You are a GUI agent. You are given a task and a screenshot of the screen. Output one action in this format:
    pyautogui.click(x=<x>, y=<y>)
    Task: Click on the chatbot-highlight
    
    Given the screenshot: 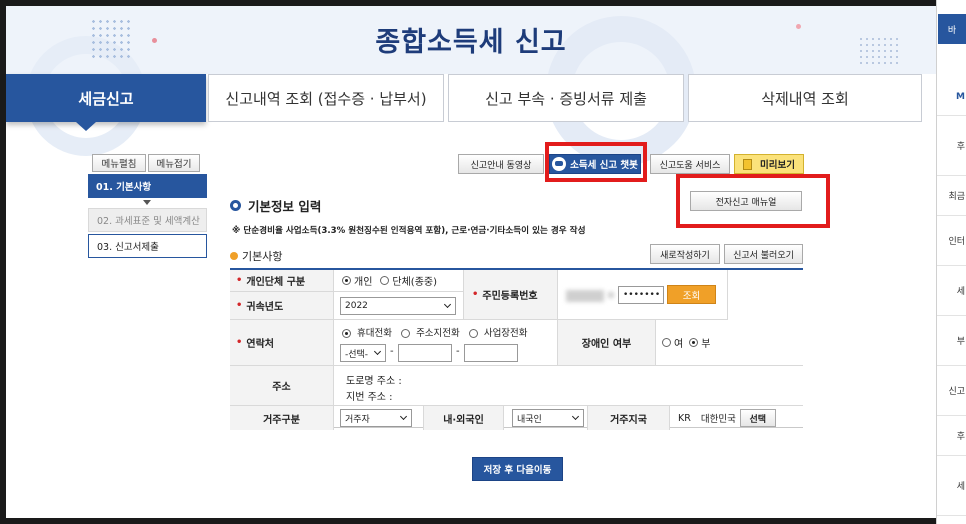 What is the action you would take?
    pyautogui.click(x=596, y=162)
    